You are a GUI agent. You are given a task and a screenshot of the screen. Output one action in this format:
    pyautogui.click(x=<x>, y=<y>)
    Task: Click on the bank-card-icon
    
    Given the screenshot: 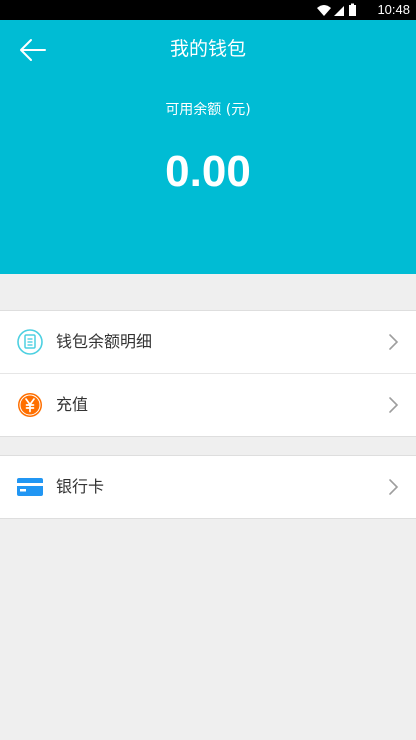 What is the action you would take?
    pyautogui.click(x=30, y=487)
    